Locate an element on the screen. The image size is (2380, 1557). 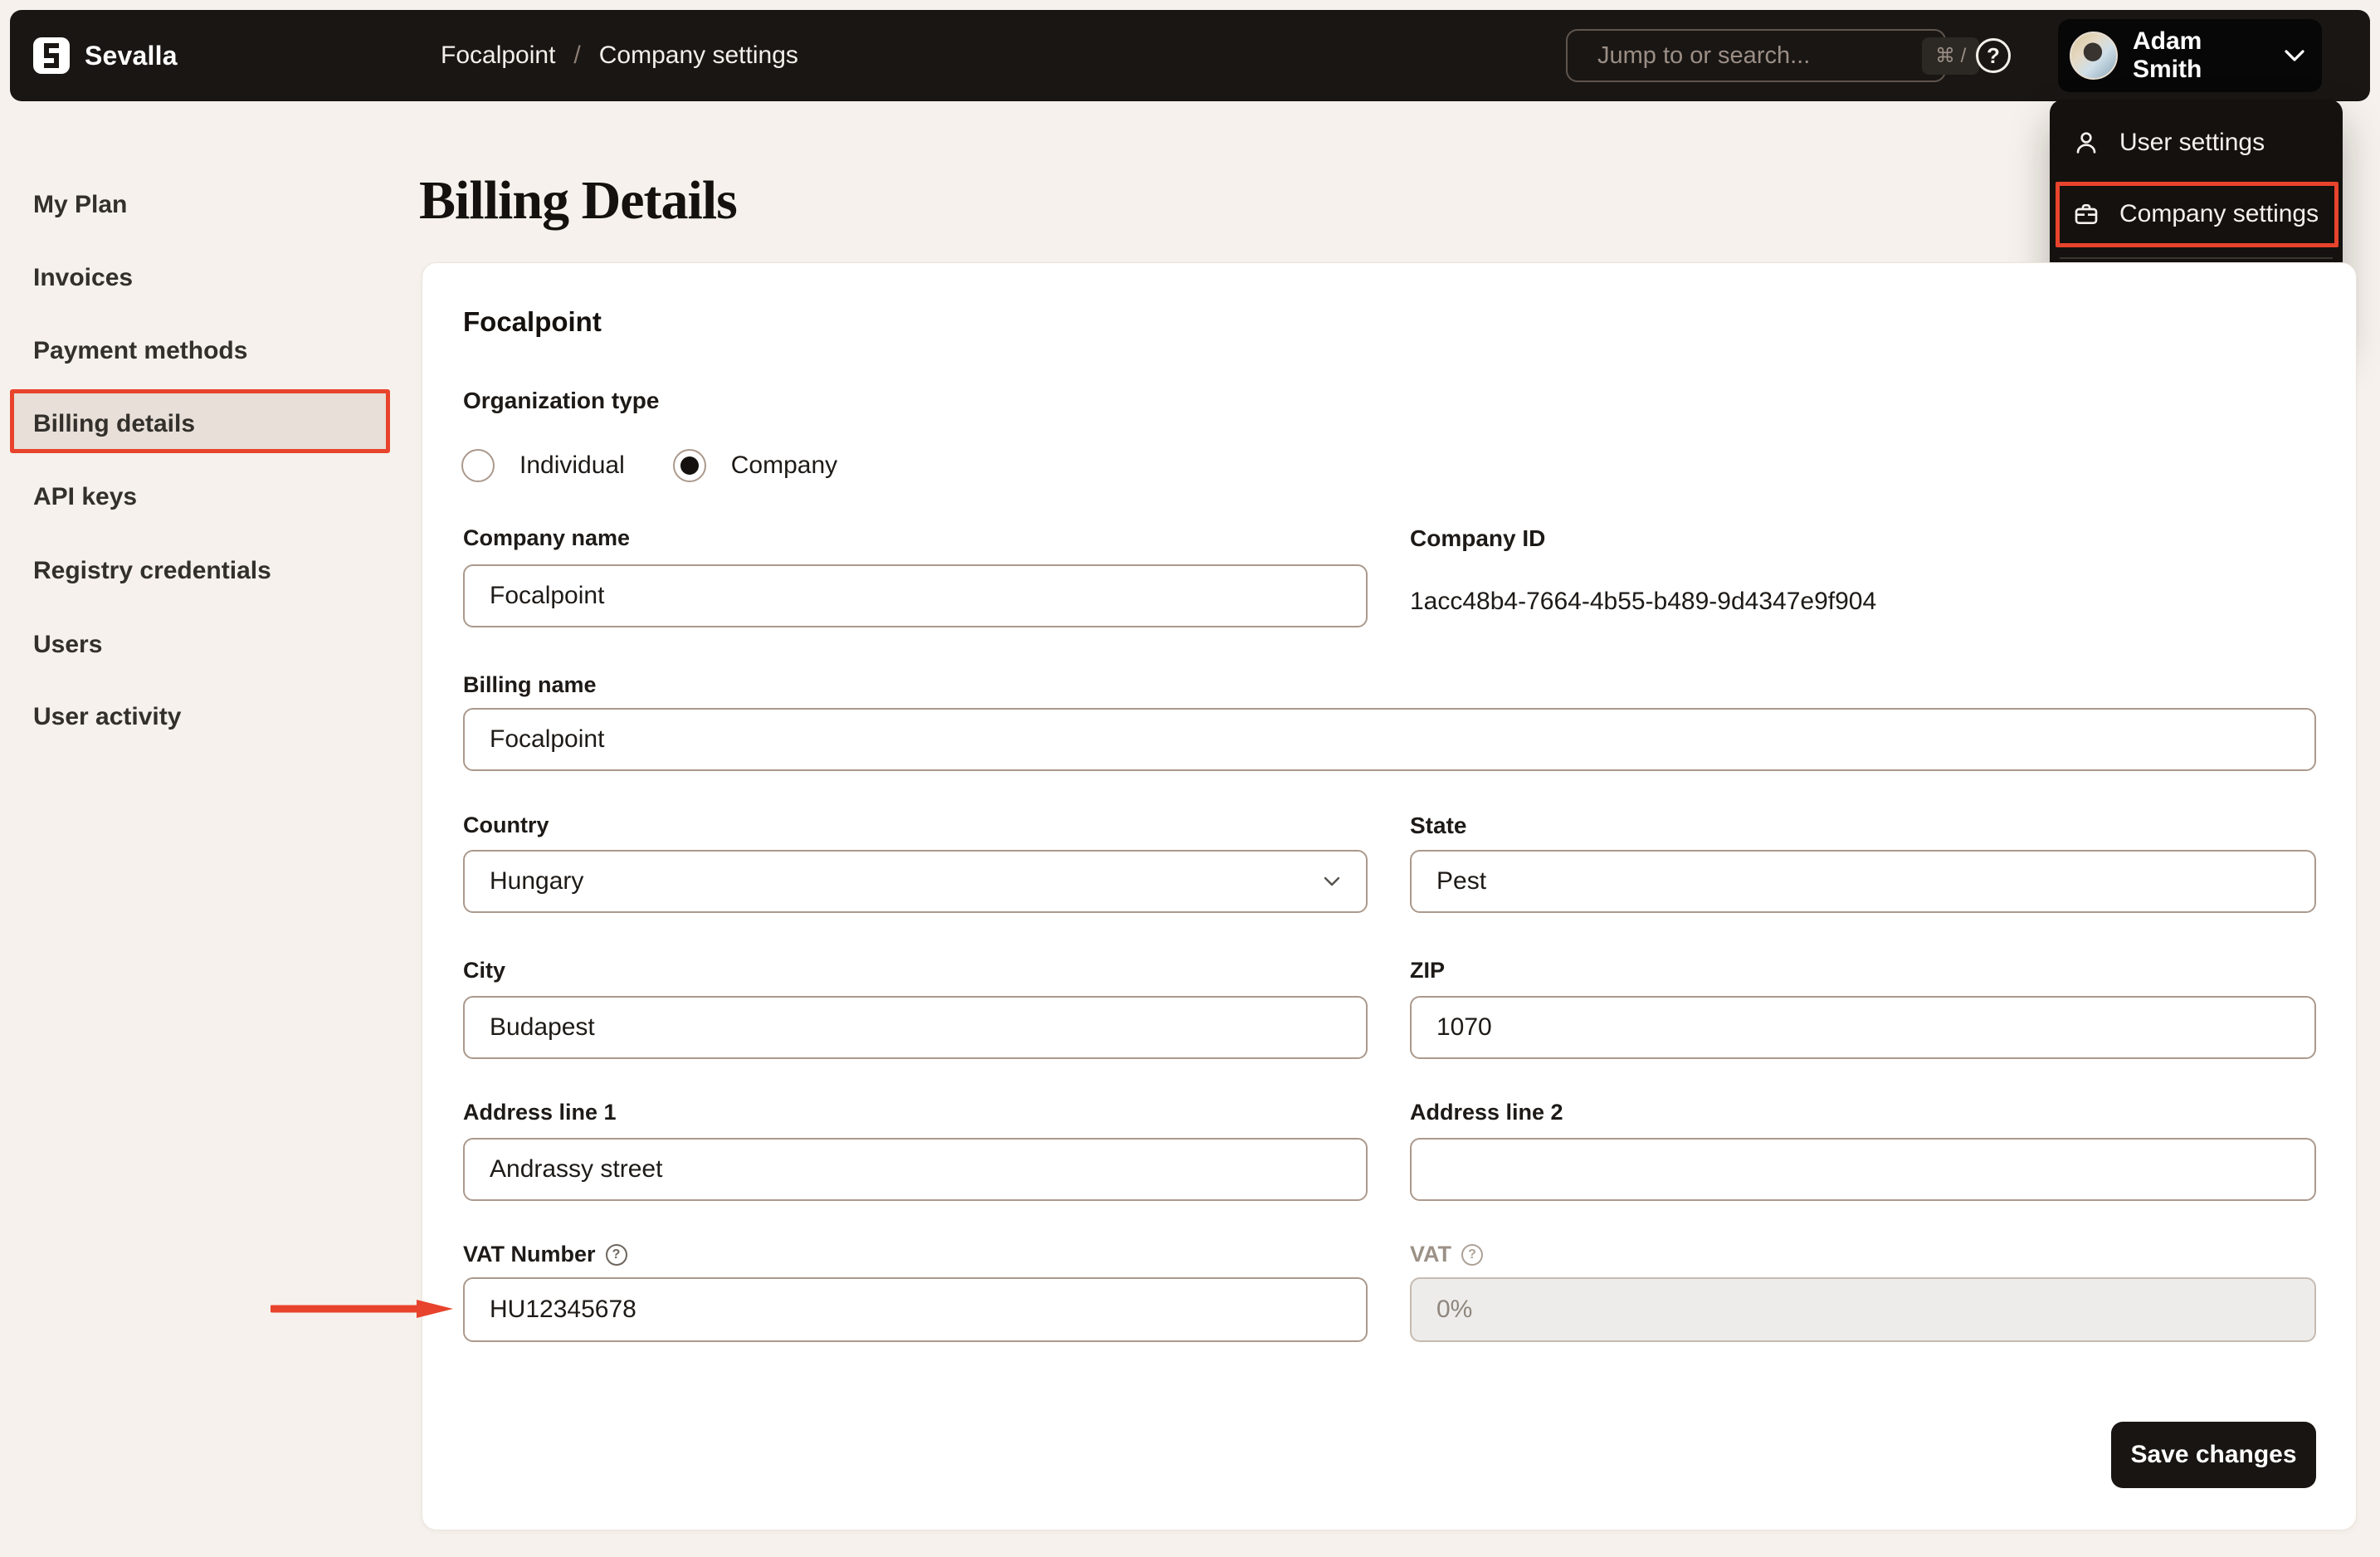
zip-label: ZIP is located at coordinates (1428, 970).